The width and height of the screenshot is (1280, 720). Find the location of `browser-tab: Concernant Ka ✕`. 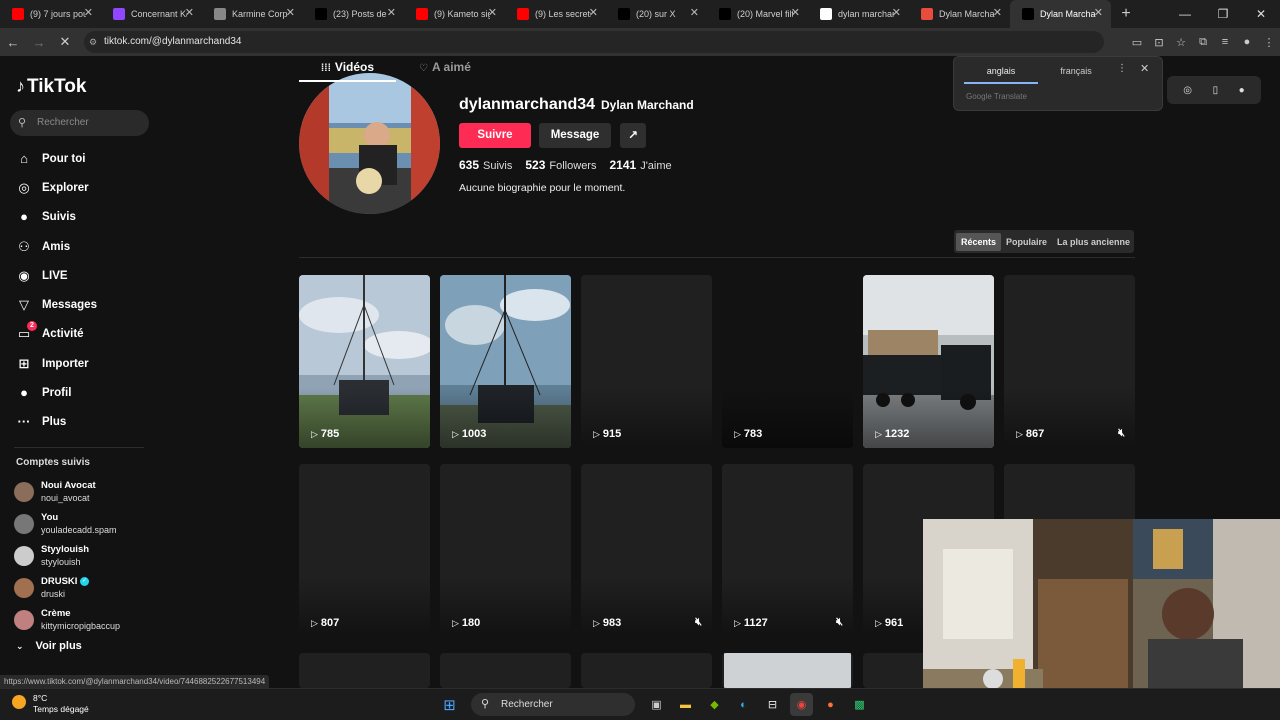

browser-tab: Concernant Ka ✕ is located at coordinates (151, 14).